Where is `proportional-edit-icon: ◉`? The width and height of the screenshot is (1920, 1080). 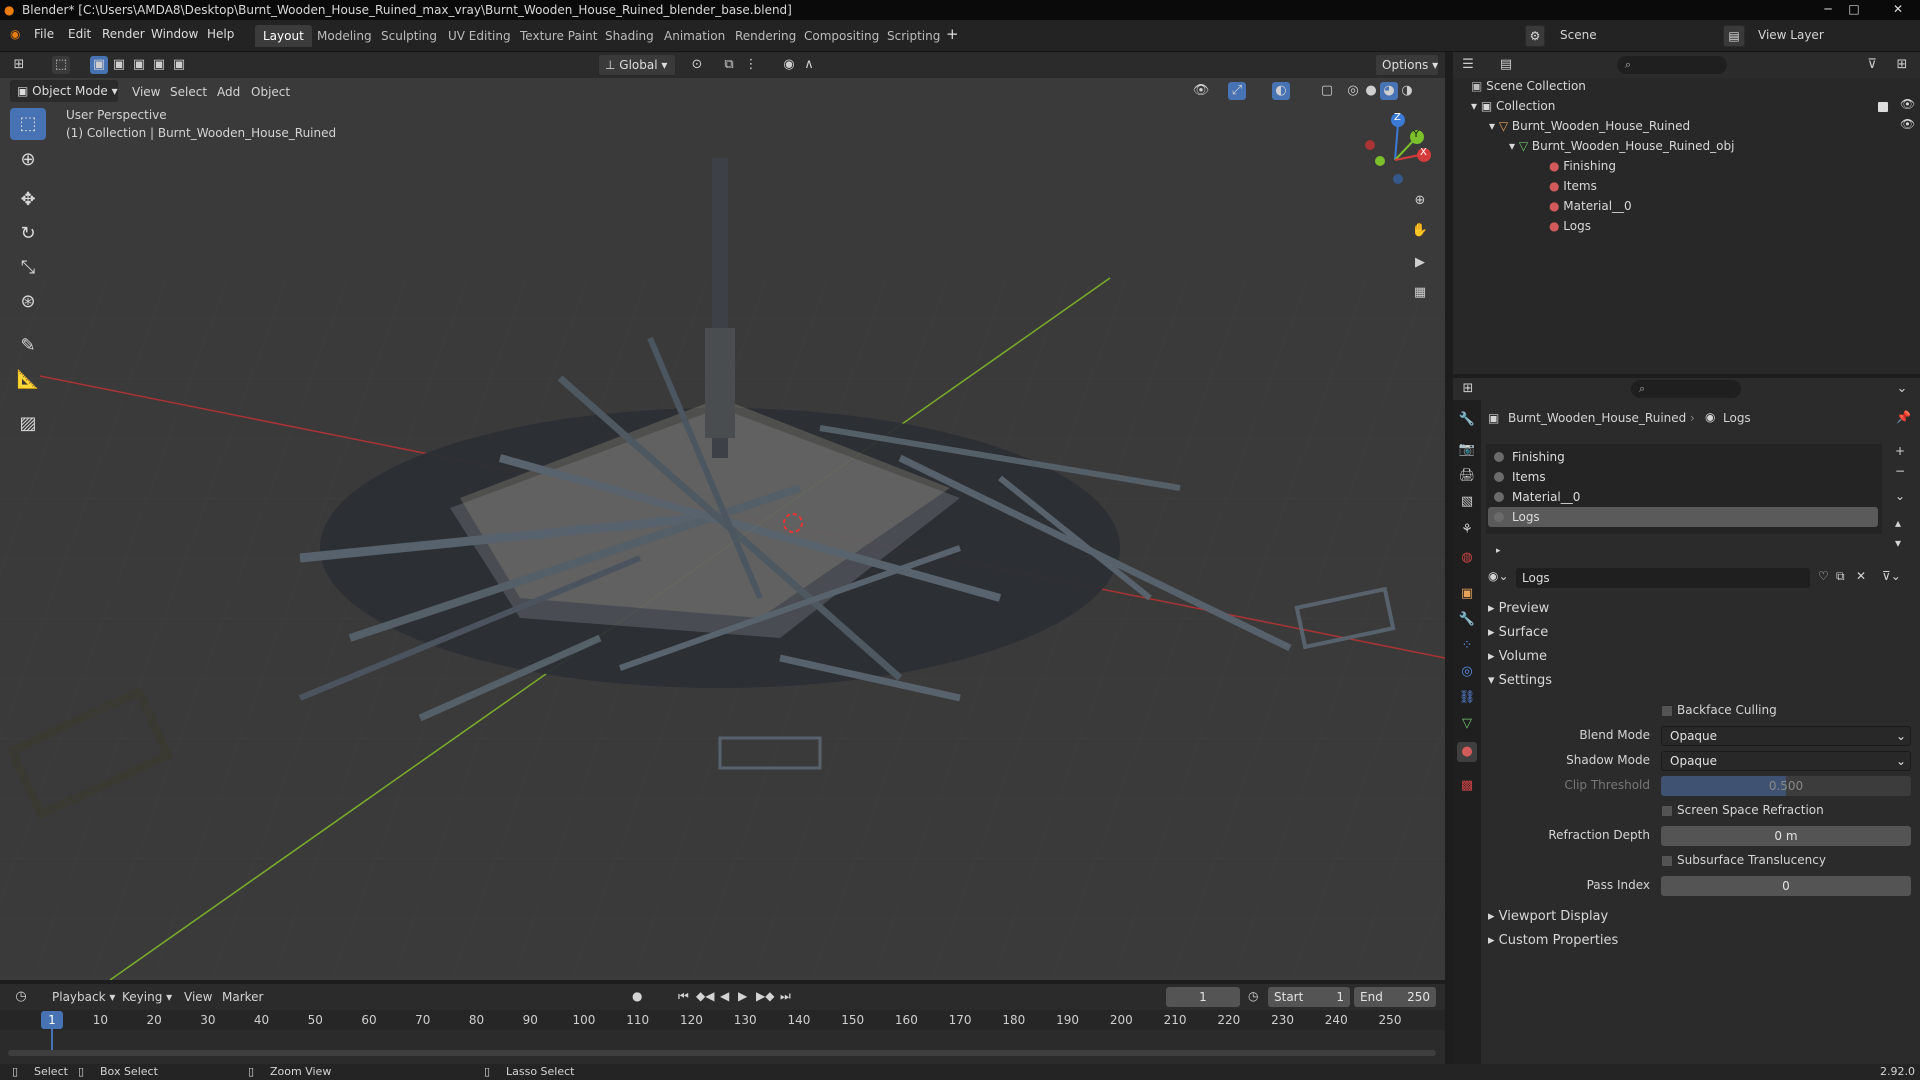
proportional-edit-icon: ◉ is located at coordinates (789, 65).